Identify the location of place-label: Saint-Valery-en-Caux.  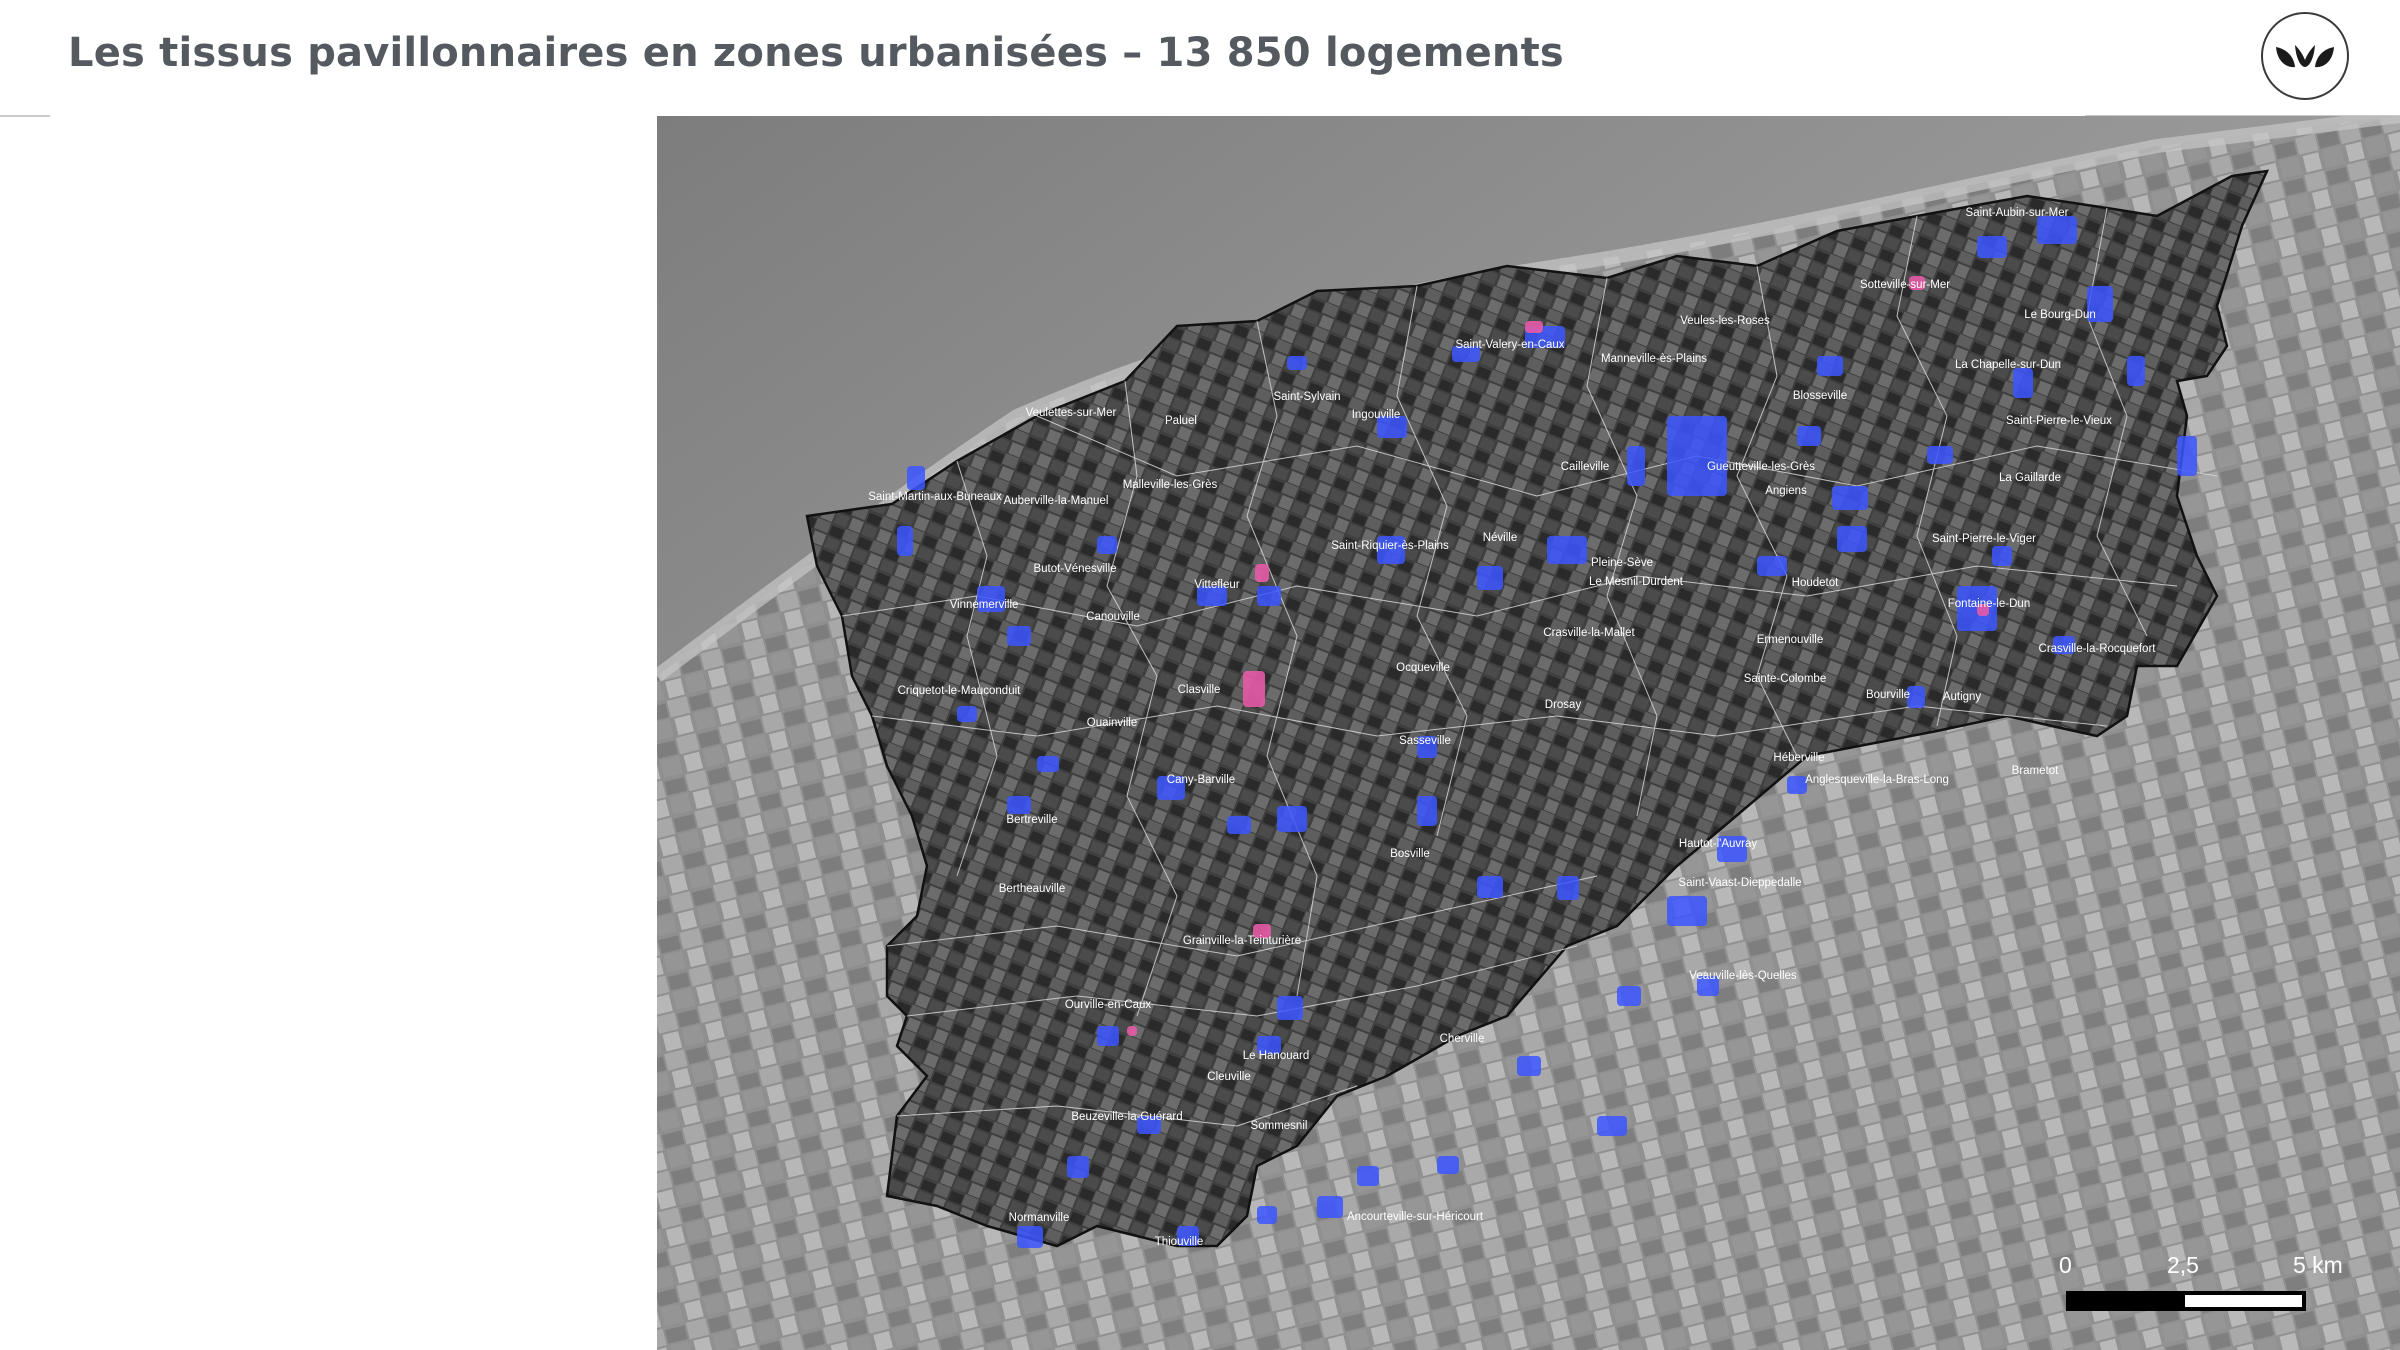
(1509, 345).